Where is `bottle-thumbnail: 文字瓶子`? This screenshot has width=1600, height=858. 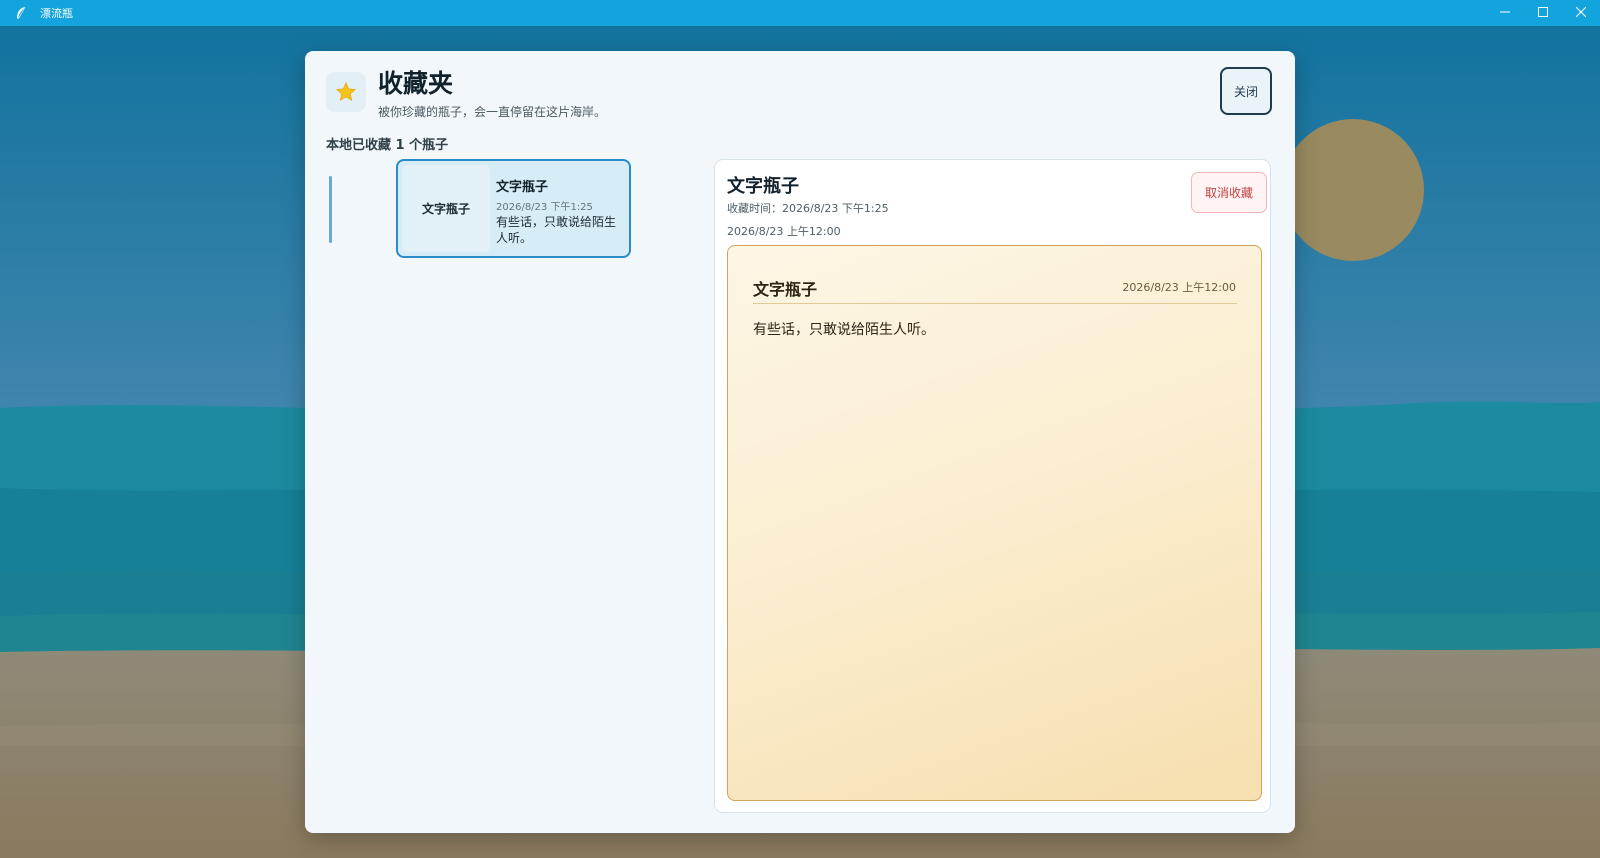 bottle-thumbnail: 文字瓶子 is located at coordinates (446, 208).